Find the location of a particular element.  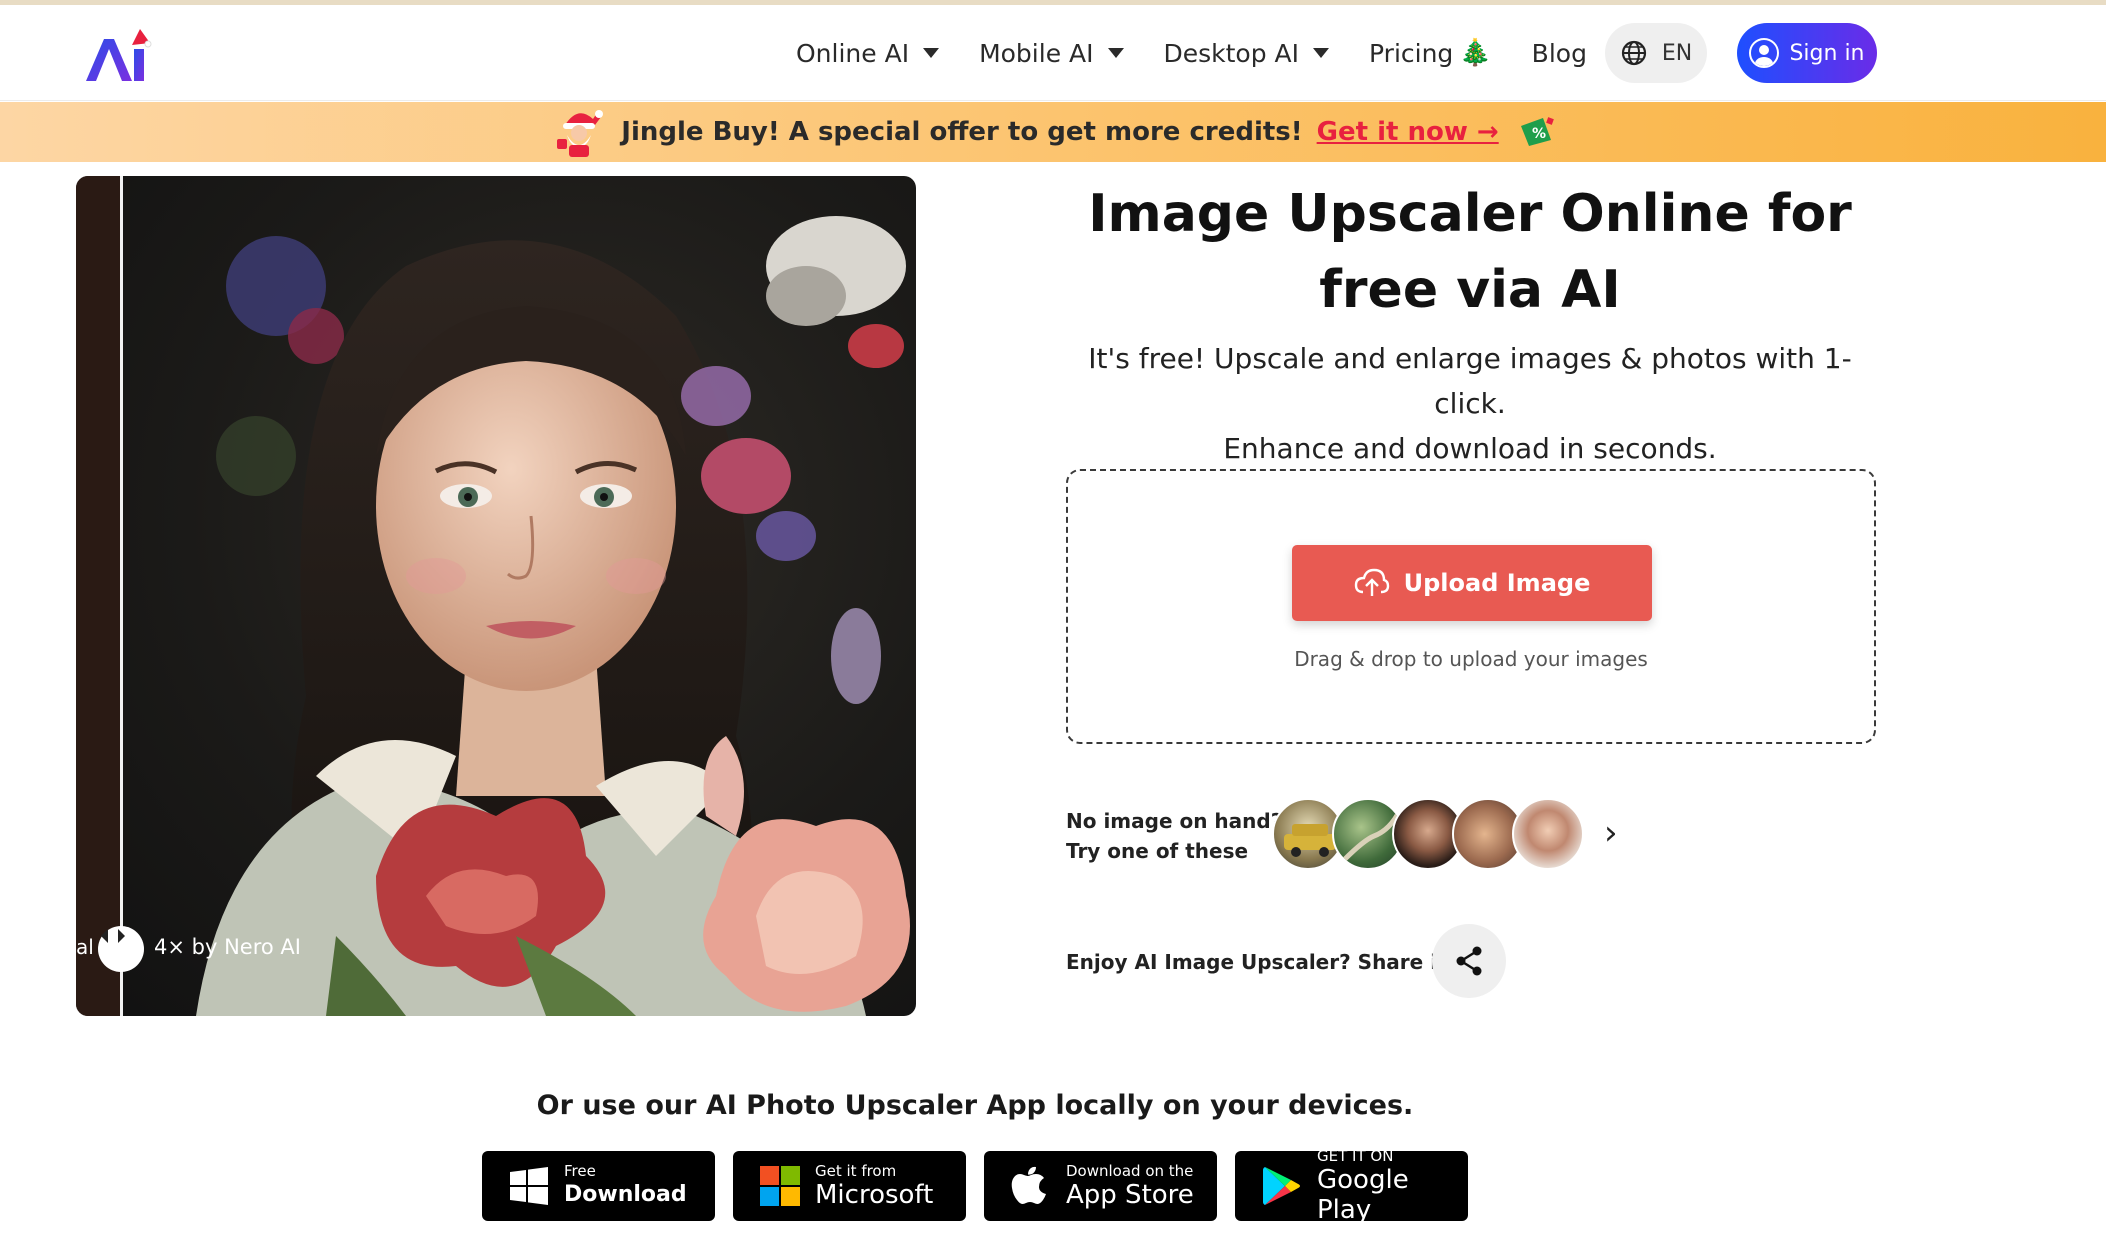

chevron-right-icon: › is located at coordinates (1611, 833).